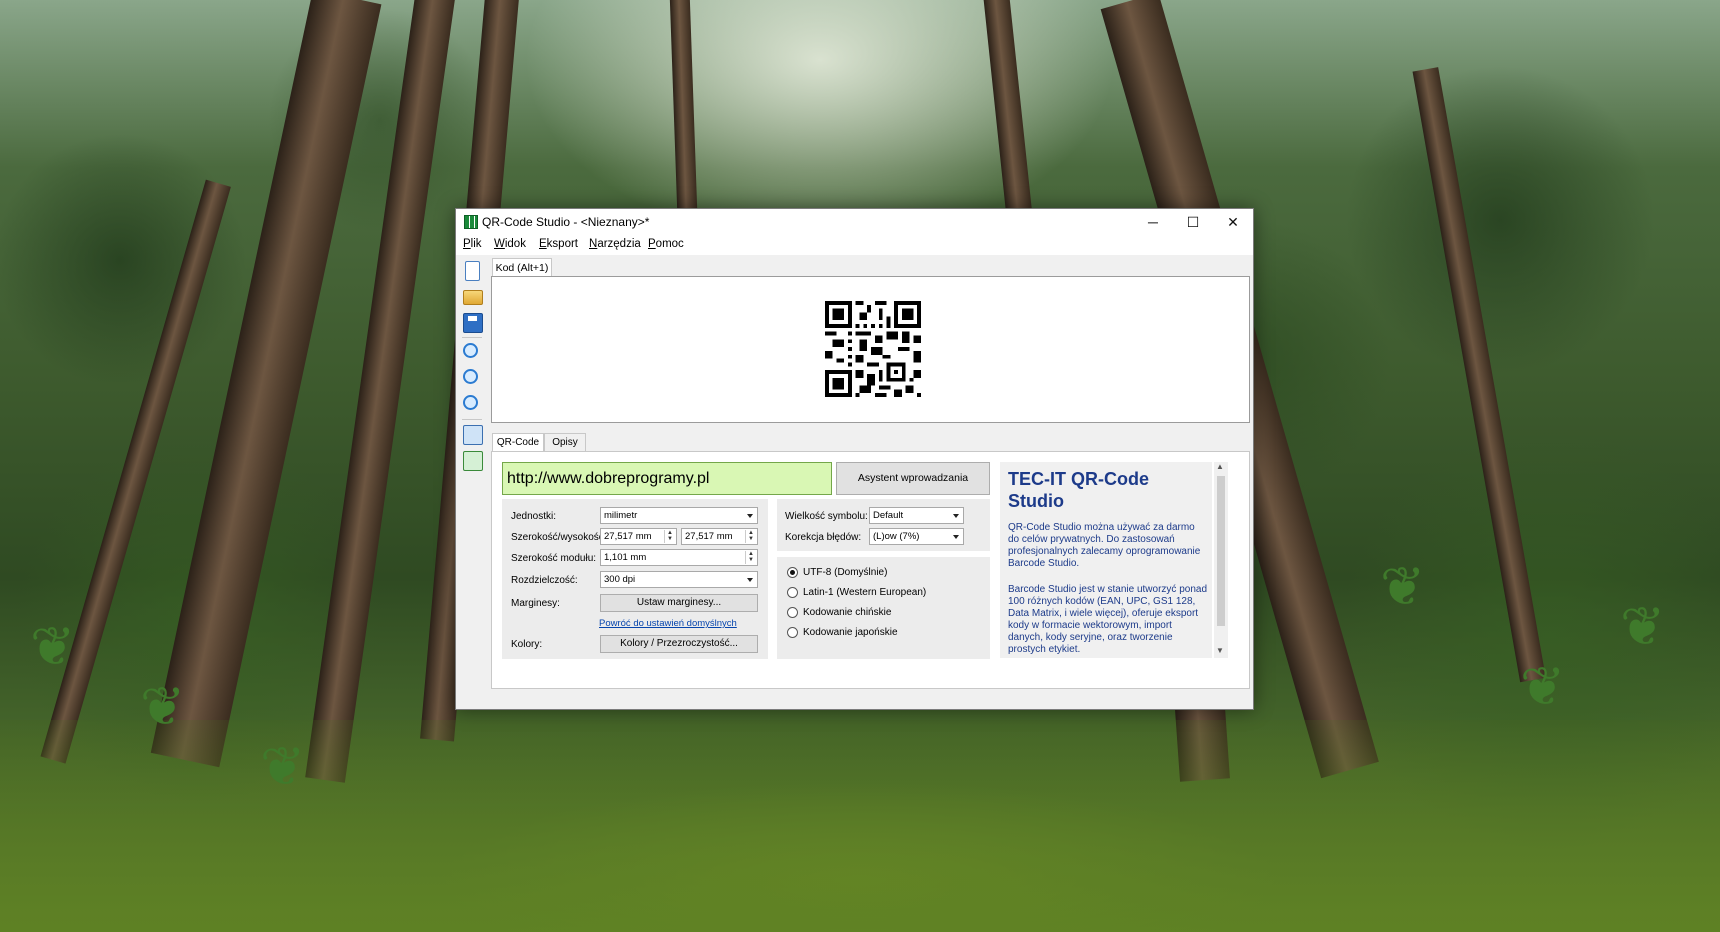  What do you see at coordinates (522, 267) in the screenshot?
I see `tab-code: Kod (Alt+1)` at bounding box center [522, 267].